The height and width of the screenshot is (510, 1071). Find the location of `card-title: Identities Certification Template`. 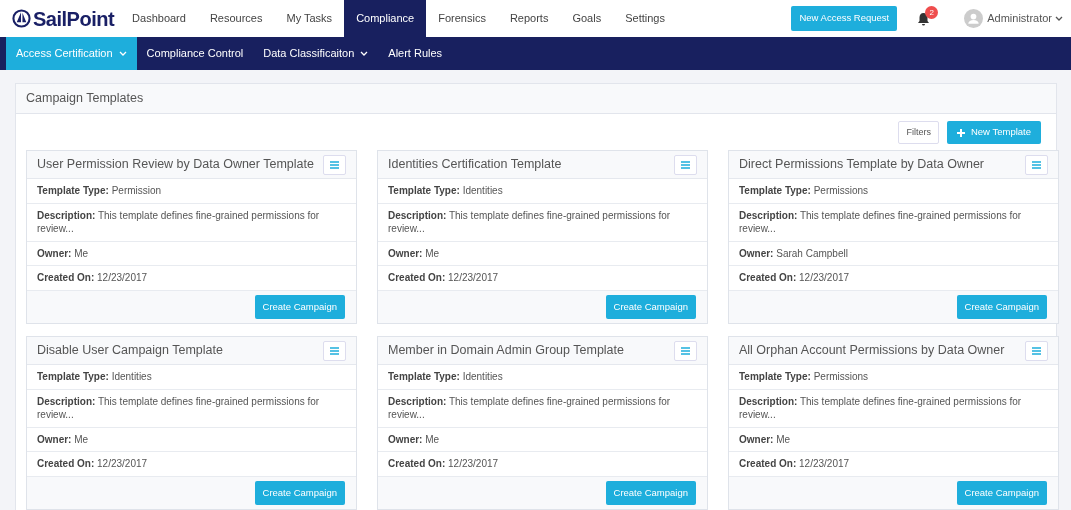

card-title: Identities Certification Template is located at coordinates (475, 165).